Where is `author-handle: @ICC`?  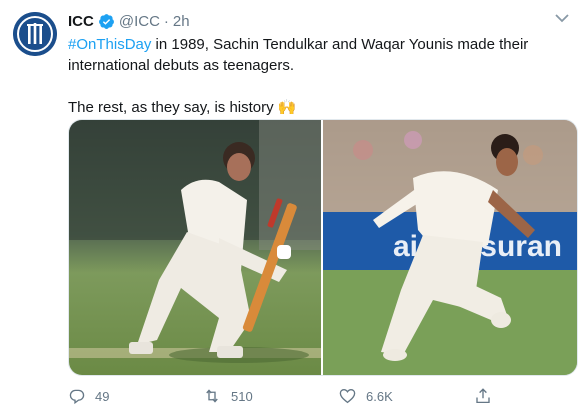 author-handle: @ICC is located at coordinates (139, 21).